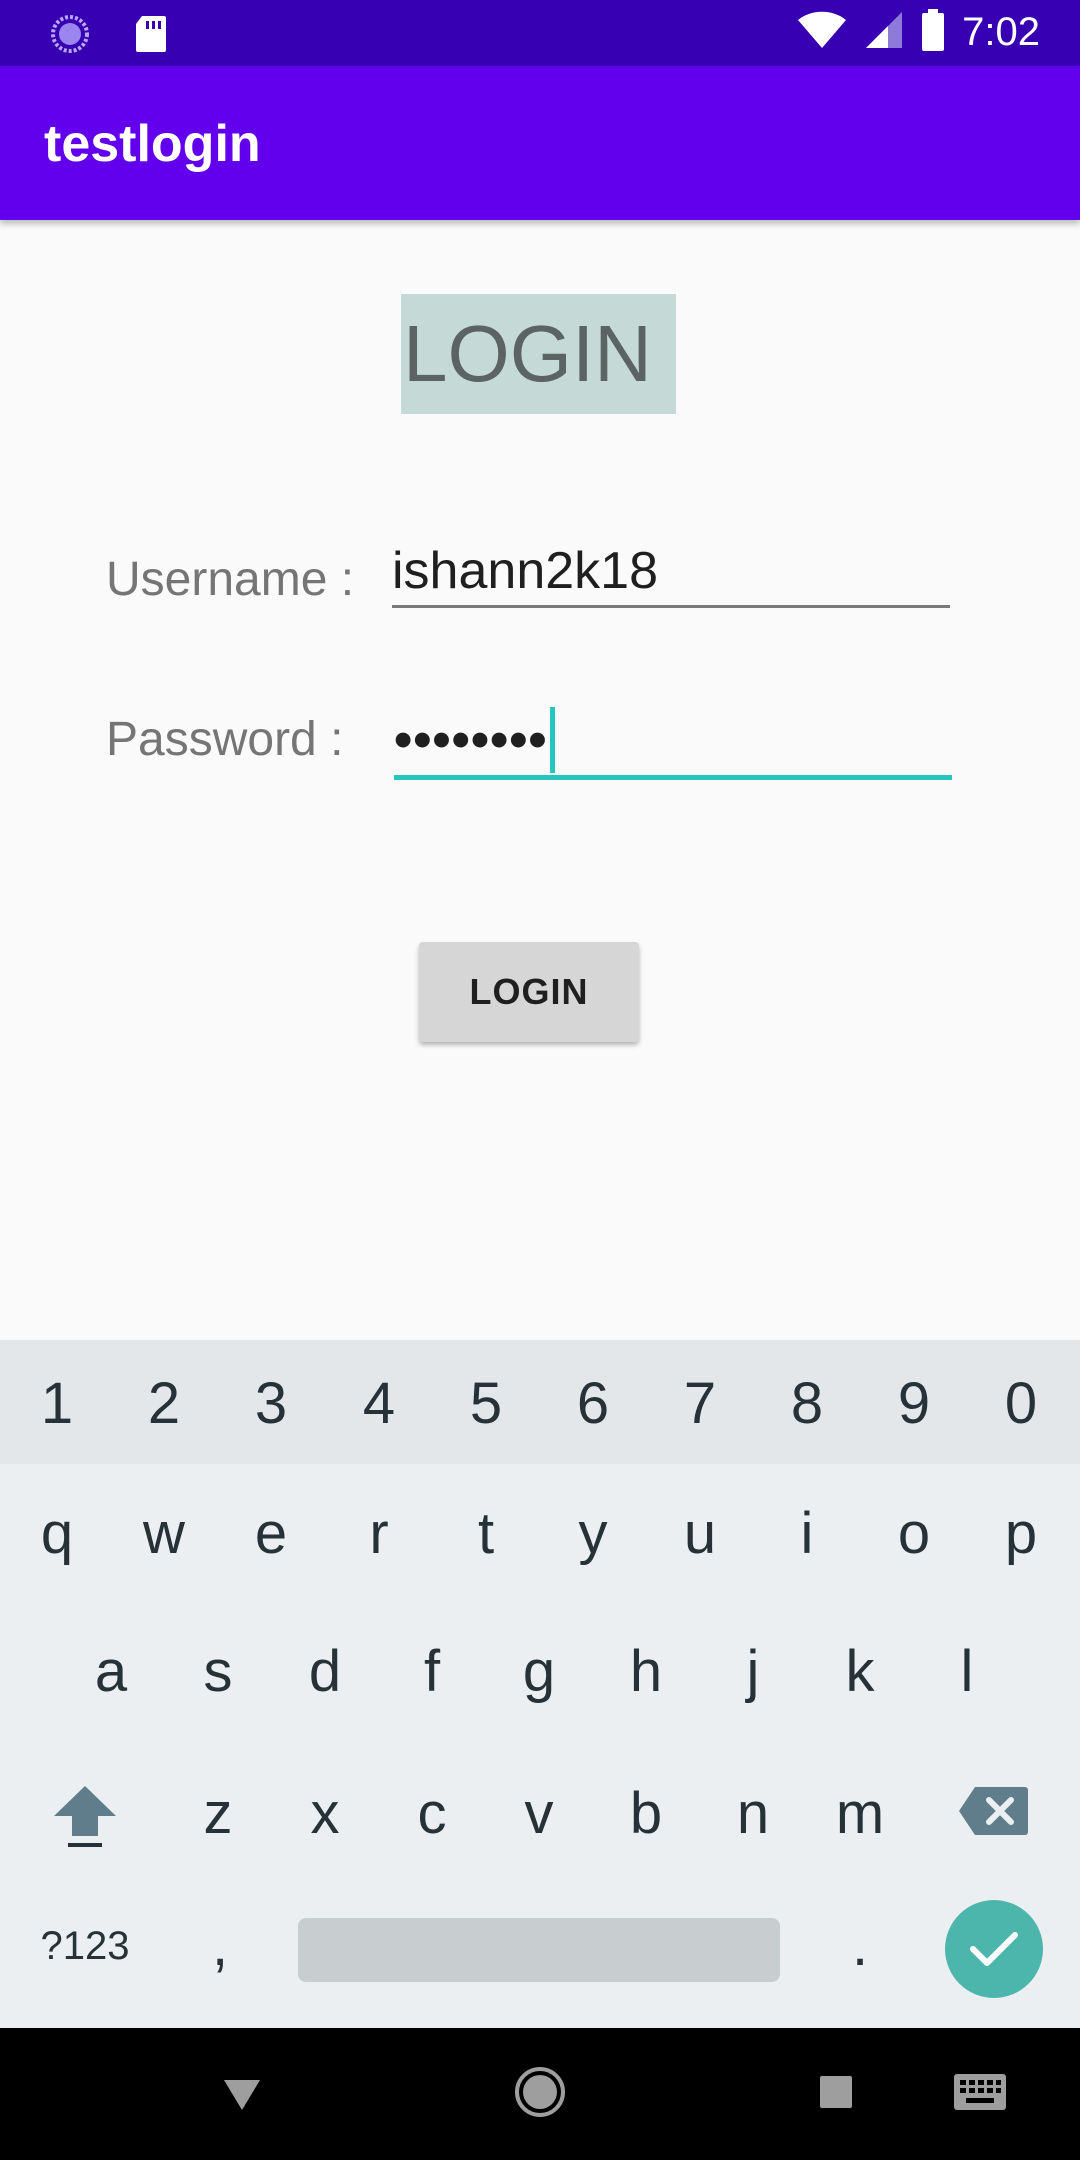  Describe the element at coordinates (242, 2097) in the screenshot. I see `back-icon` at that location.